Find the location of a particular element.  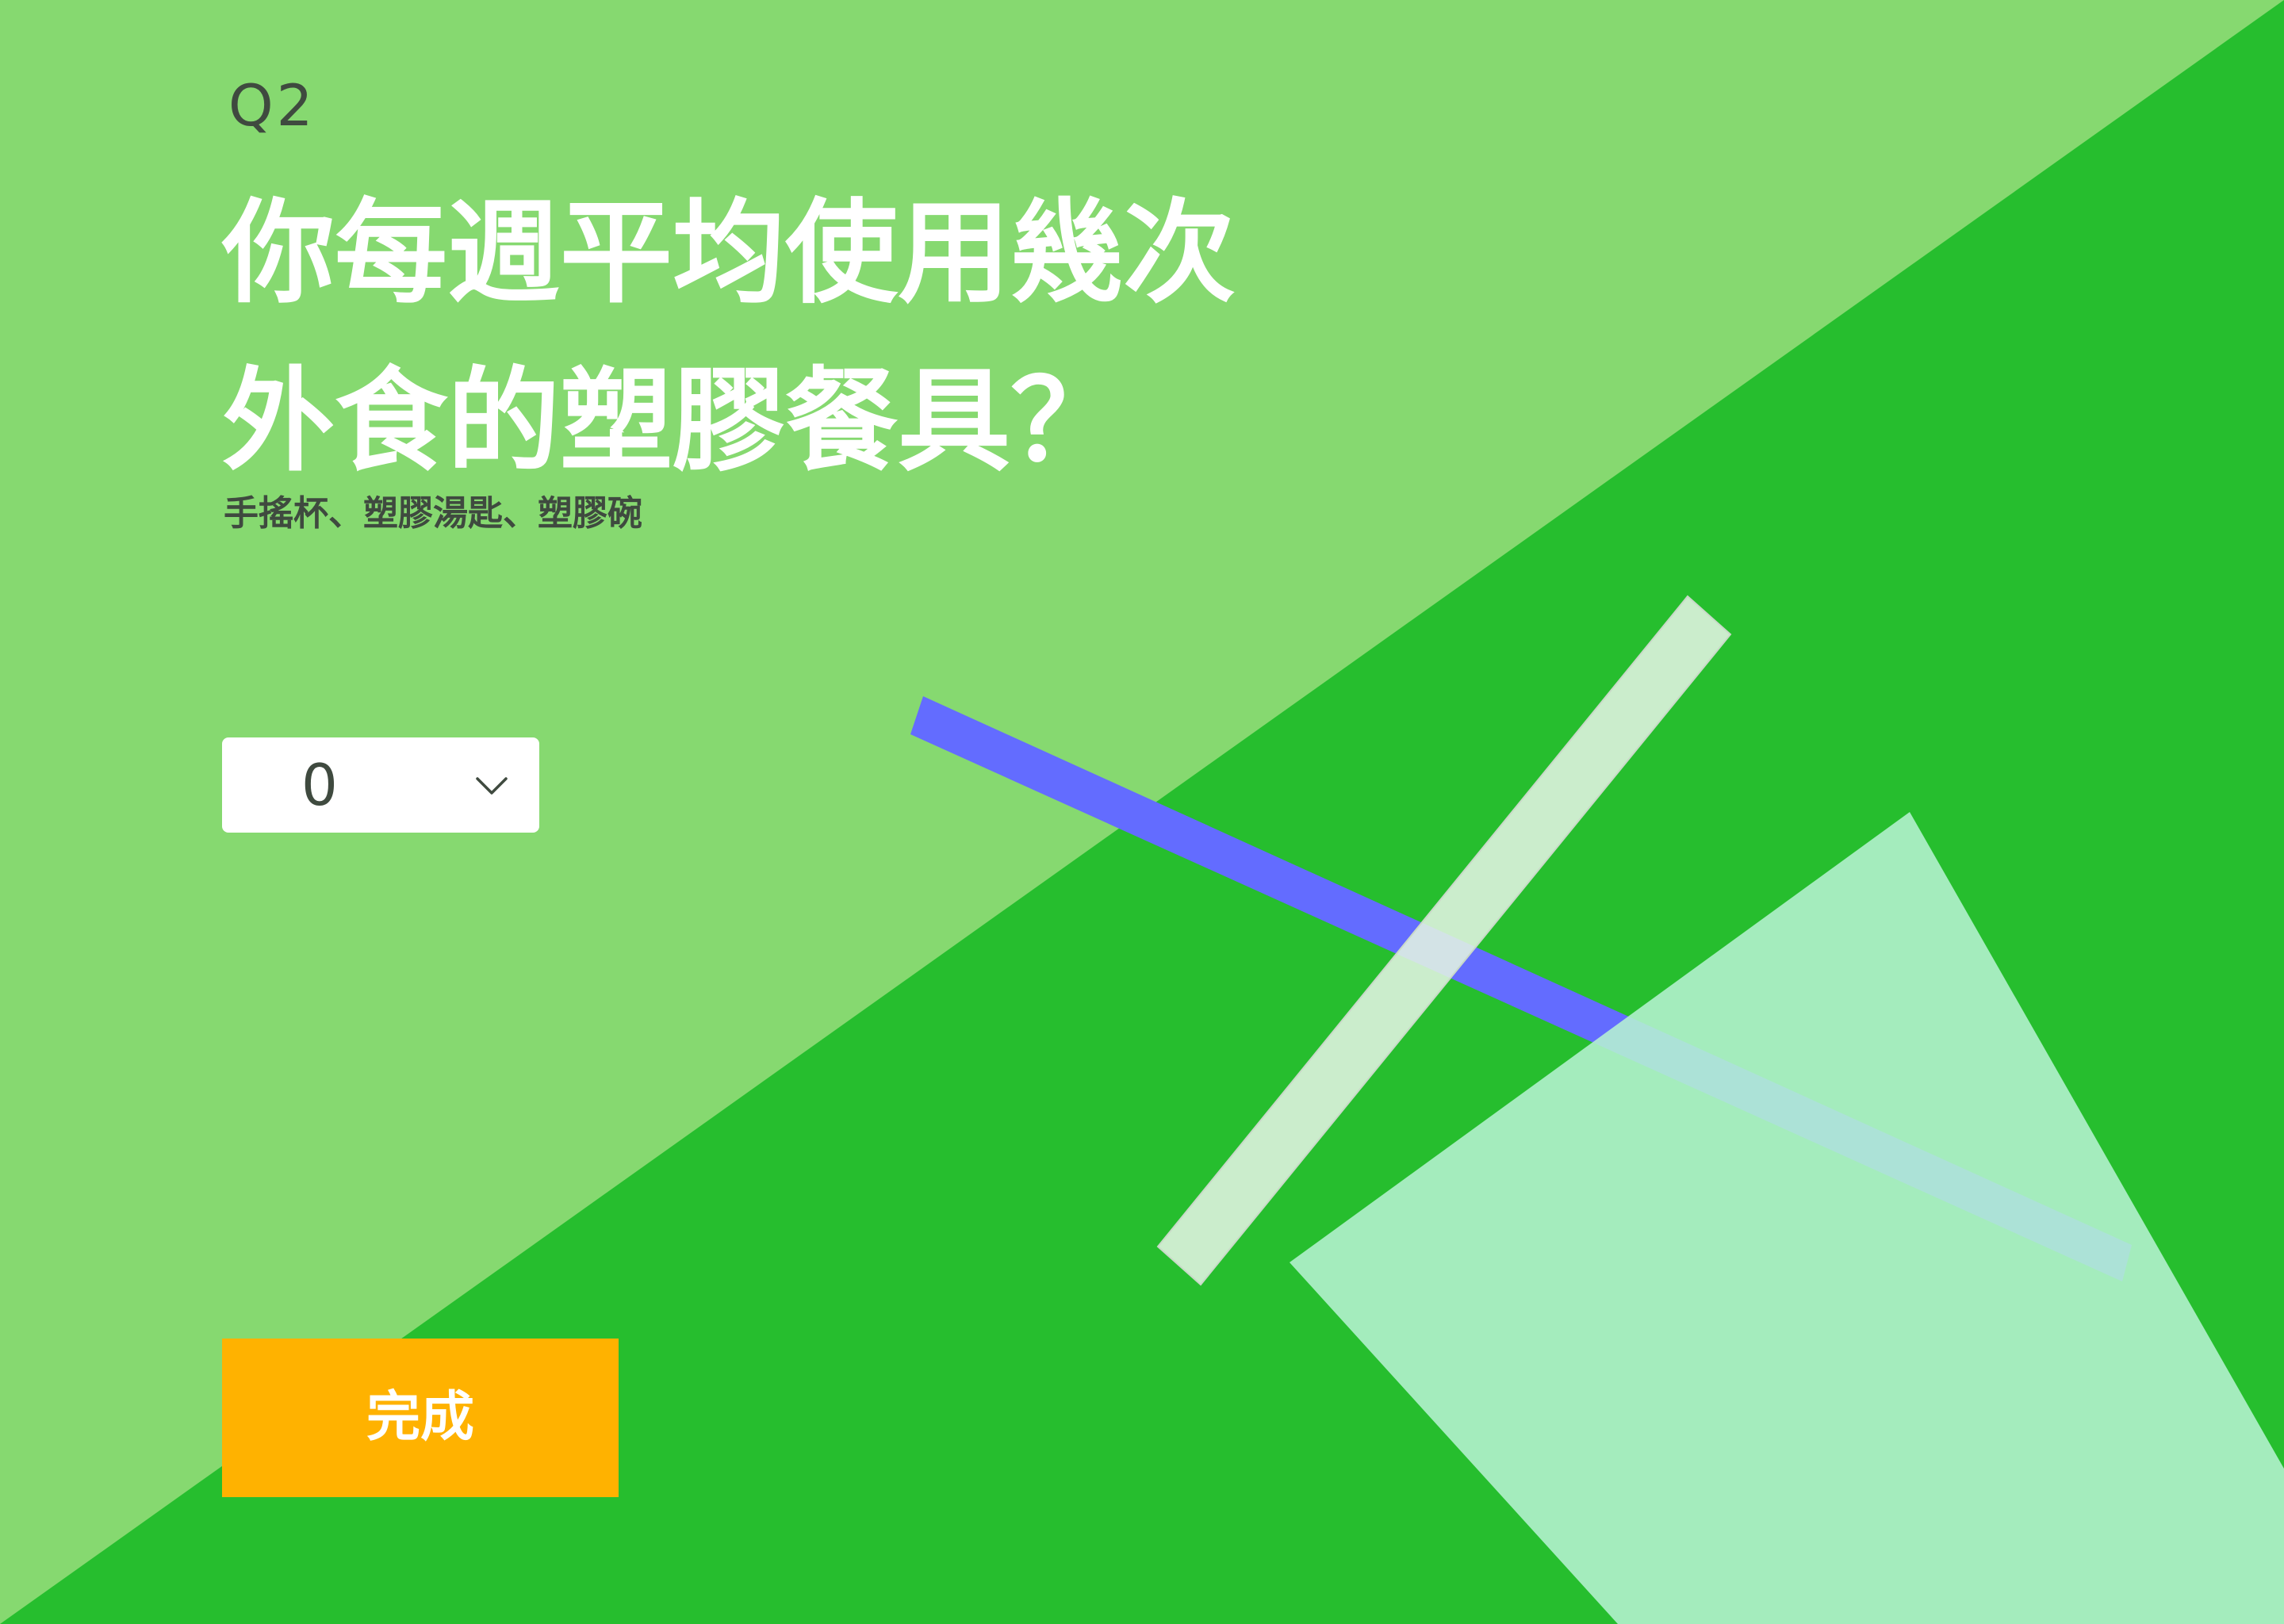

question-title: 你每週平均使用幾次 外食的塑膠餐具？ is located at coordinates (817, 338).